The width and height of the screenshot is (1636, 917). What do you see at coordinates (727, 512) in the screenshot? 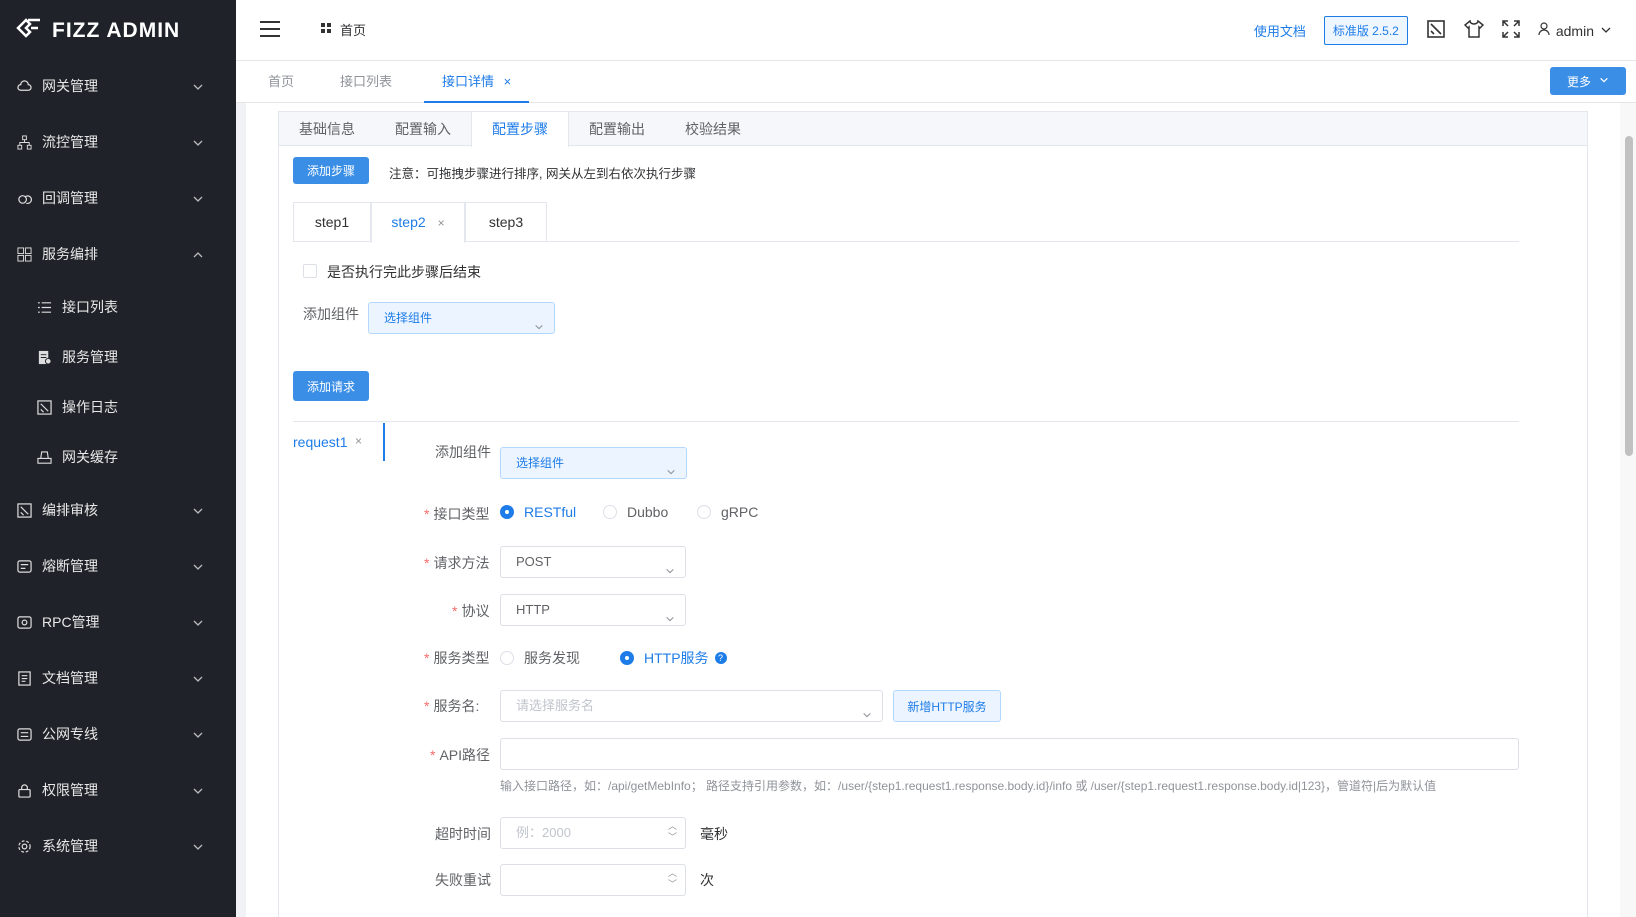
I see `radio-grpc: gRPC` at bounding box center [727, 512].